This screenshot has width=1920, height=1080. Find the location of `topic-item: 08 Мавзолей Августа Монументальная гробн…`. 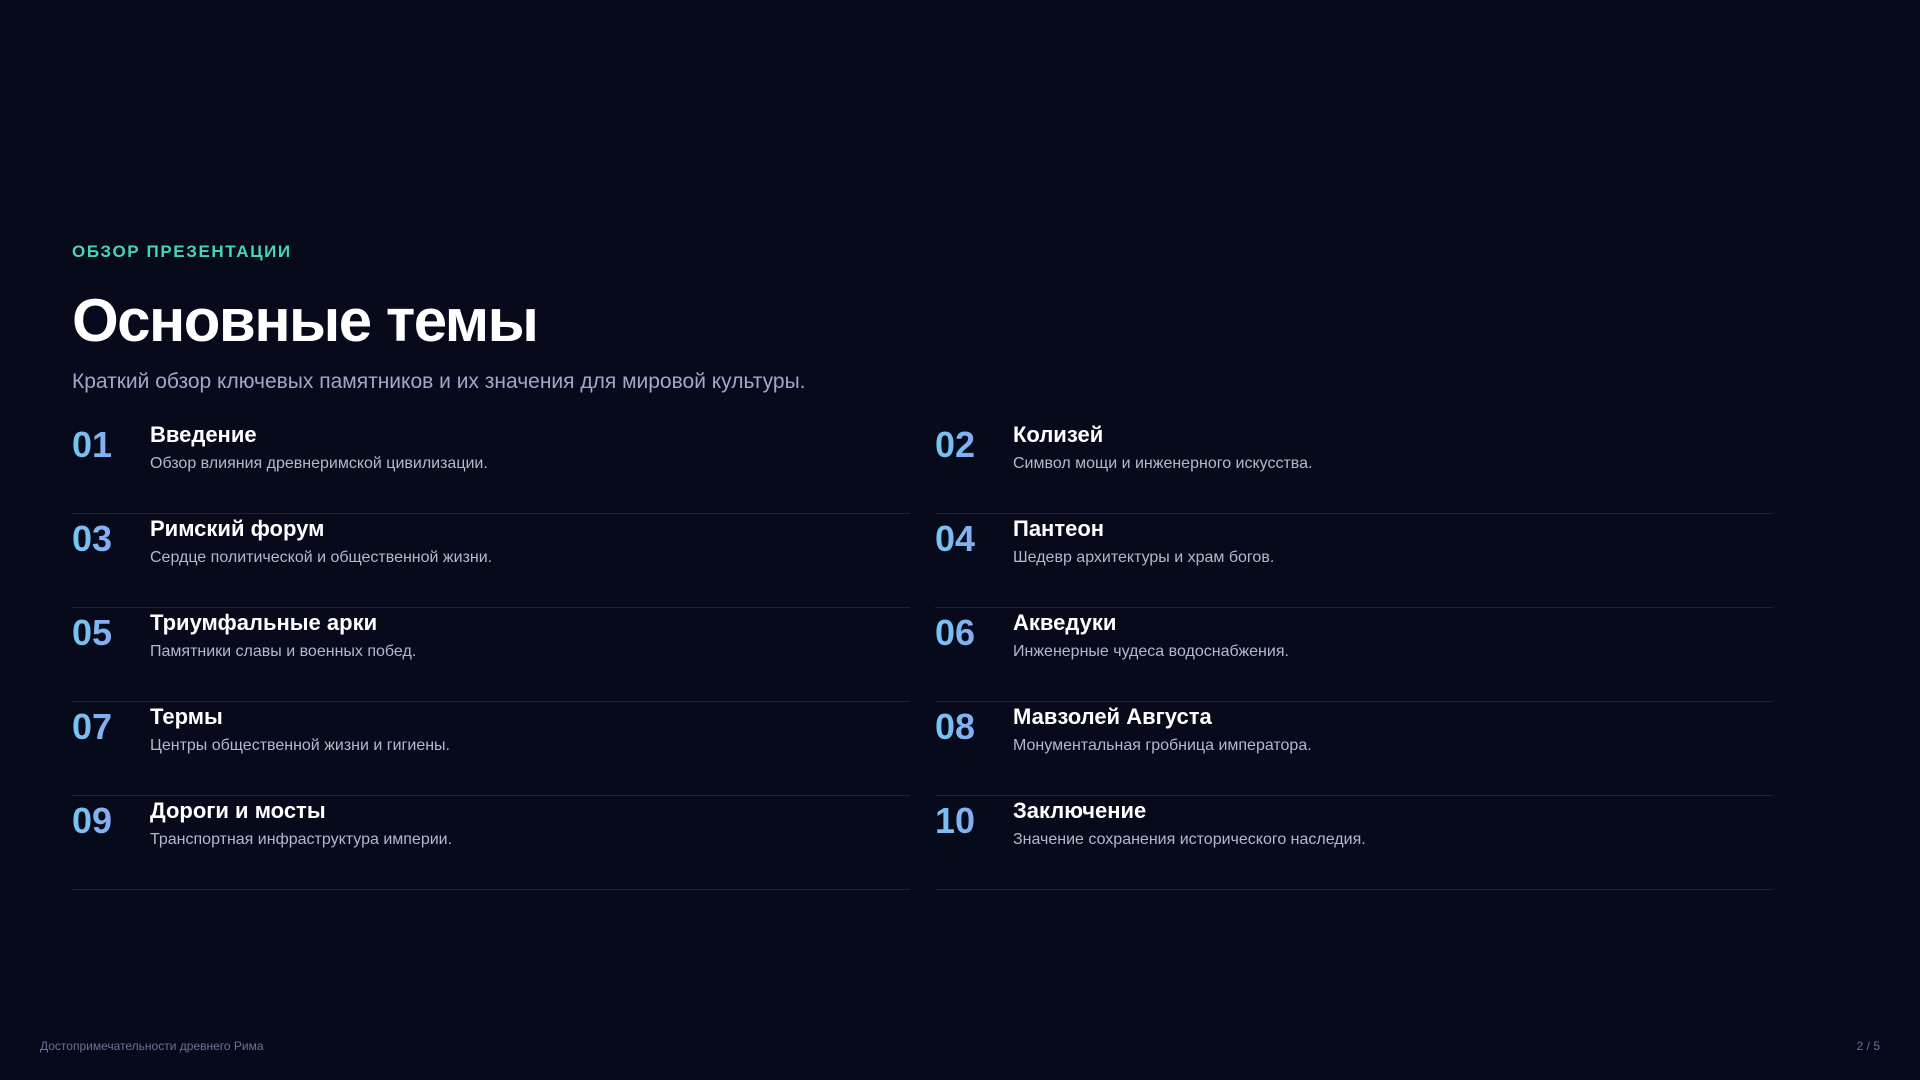

topic-item: 08 Мавзолей Августа Монументальная гробн… is located at coordinates (1354, 749).